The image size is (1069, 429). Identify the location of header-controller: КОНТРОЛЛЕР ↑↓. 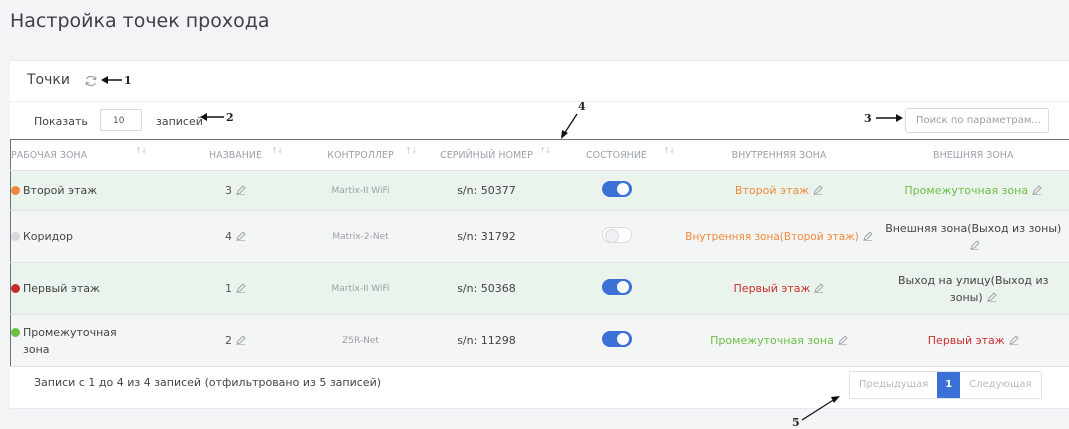
(360, 155).